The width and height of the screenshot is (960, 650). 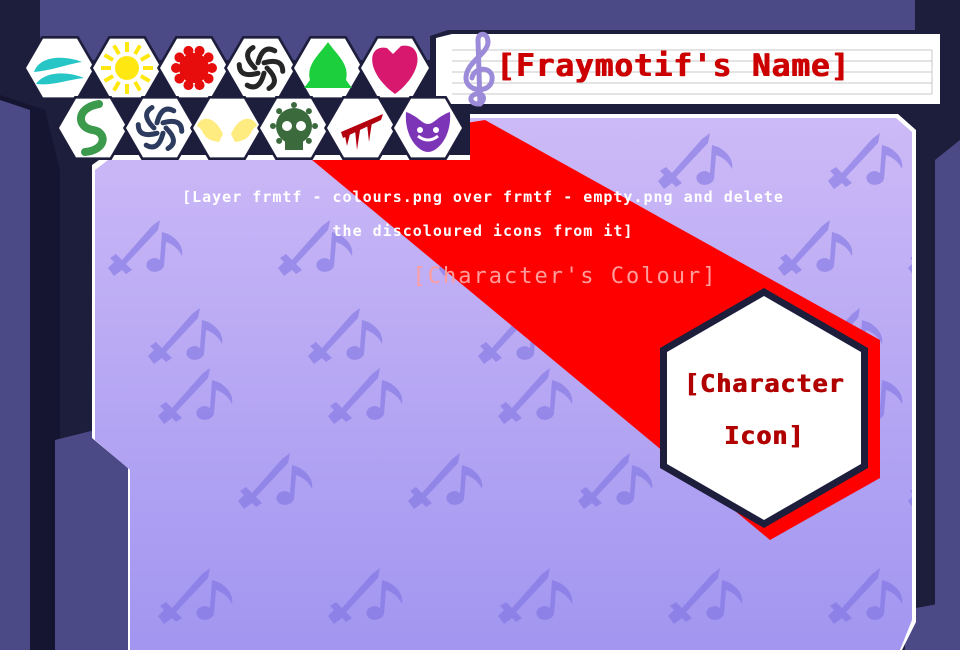 What do you see at coordinates (294, 126) in the screenshot?
I see `doom-icon` at bounding box center [294, 126].